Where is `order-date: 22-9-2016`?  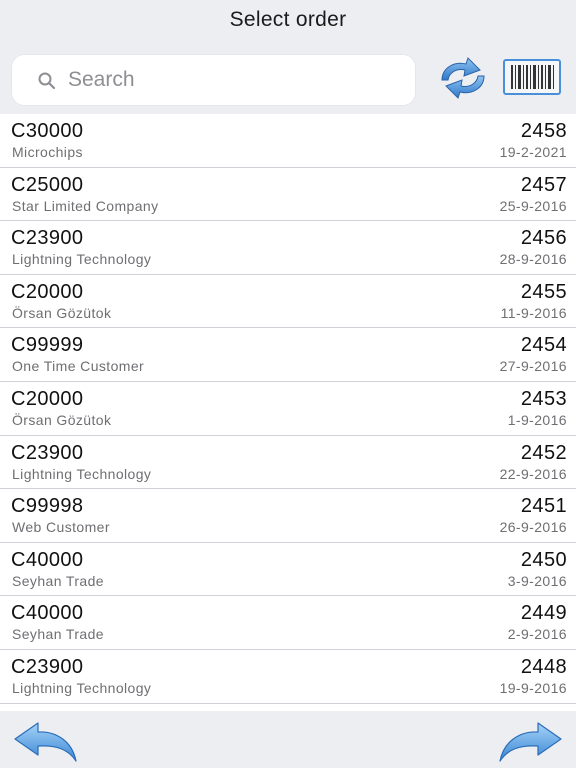 order-date: 22-9-2016 is located at coordinates (533, 473).